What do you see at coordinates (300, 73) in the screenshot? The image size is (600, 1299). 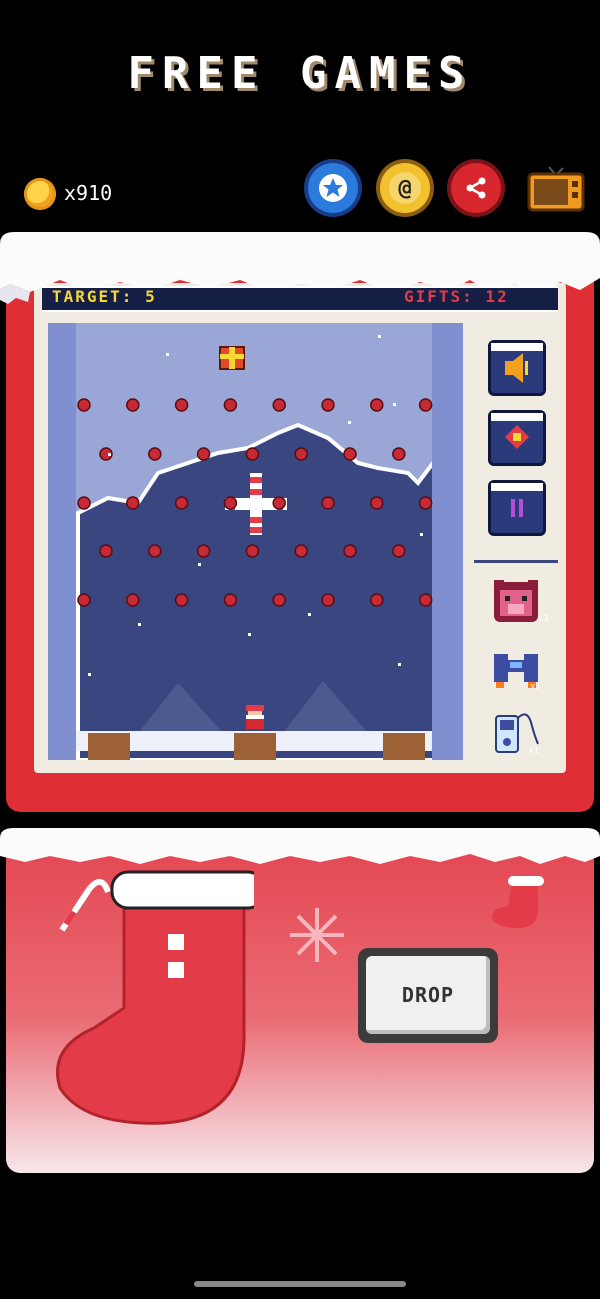 I see `page-title: FREE GAMES` at bounding box center [300, 73].